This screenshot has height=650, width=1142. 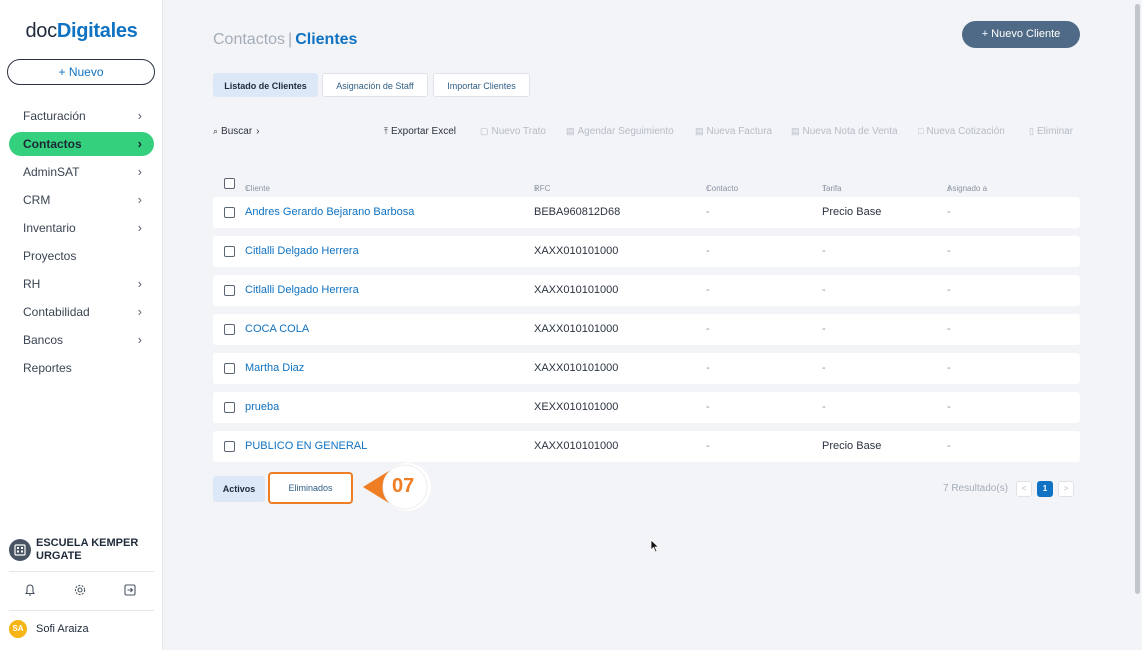 I want to click on search-button: ⌕ Buscar ›, so click(x=236, y=131).